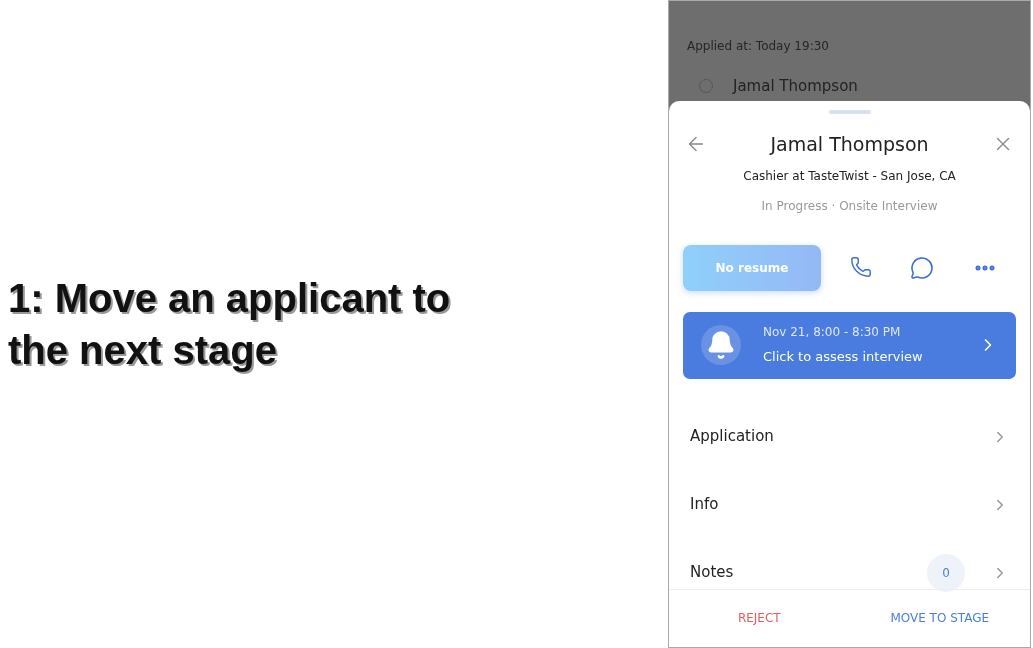 The width and height of the screenshot is (1033, 648). What do you see at coordinates (946, 572) in the screenshot?
I see `notes-count: 0` at bounding box center [946, 572].